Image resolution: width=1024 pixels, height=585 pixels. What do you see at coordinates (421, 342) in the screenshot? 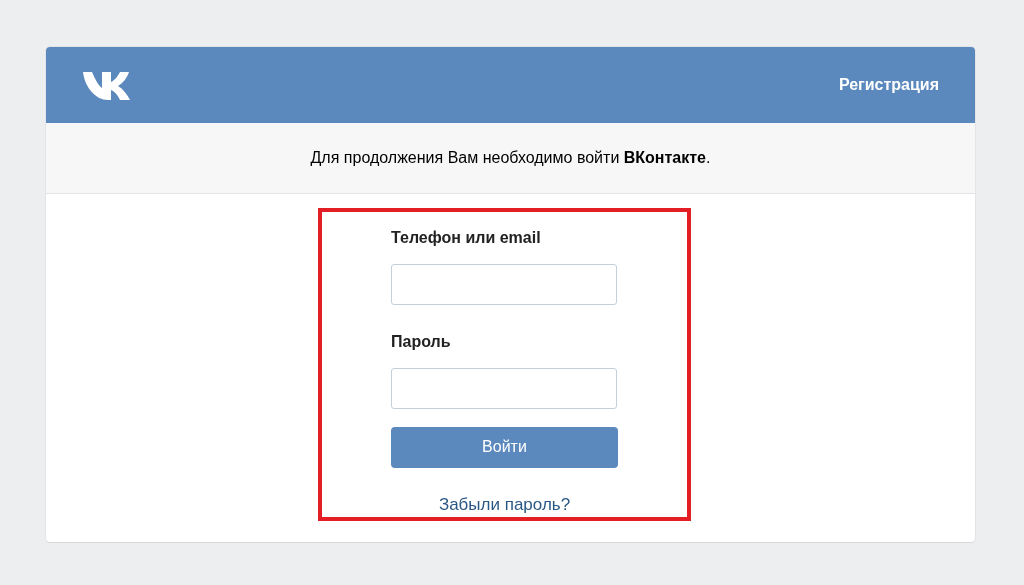
I see `field-label: Пароль` at bounding box center [421, 342].